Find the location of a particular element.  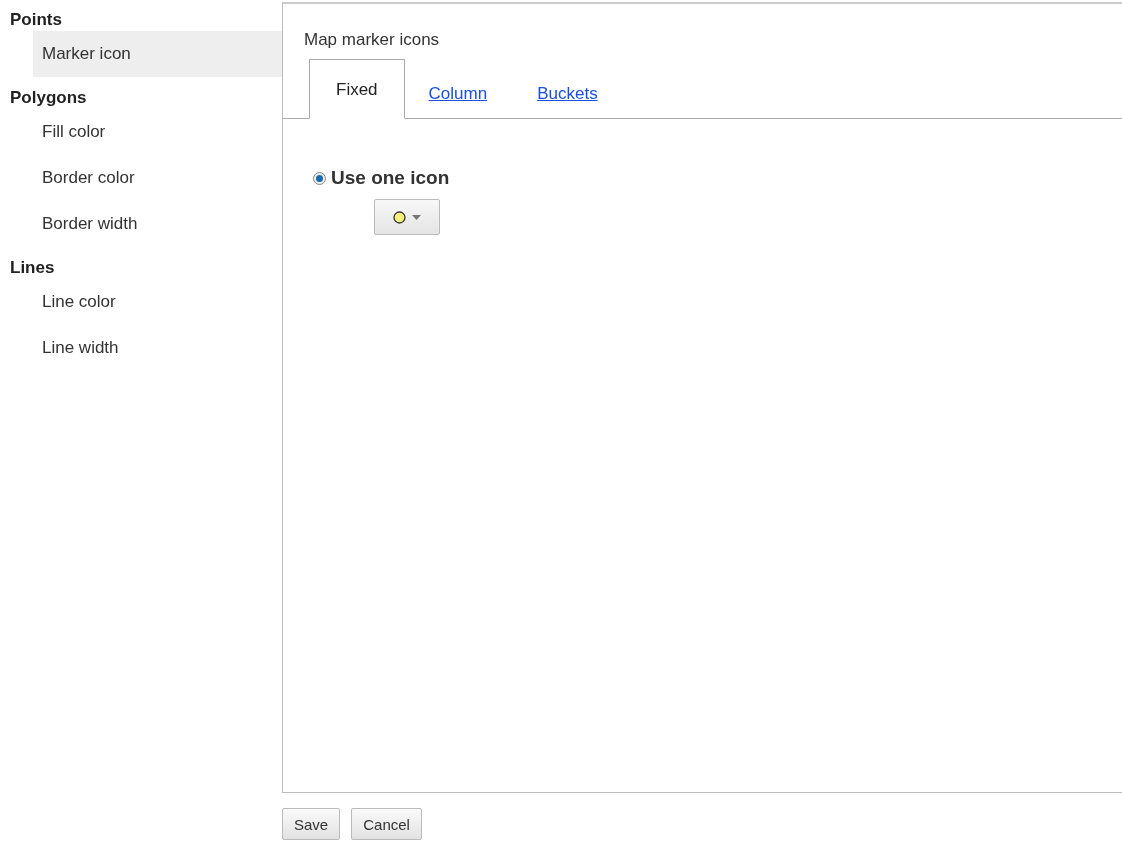

section-heading: Polygons is located at coordinates (48, 98).